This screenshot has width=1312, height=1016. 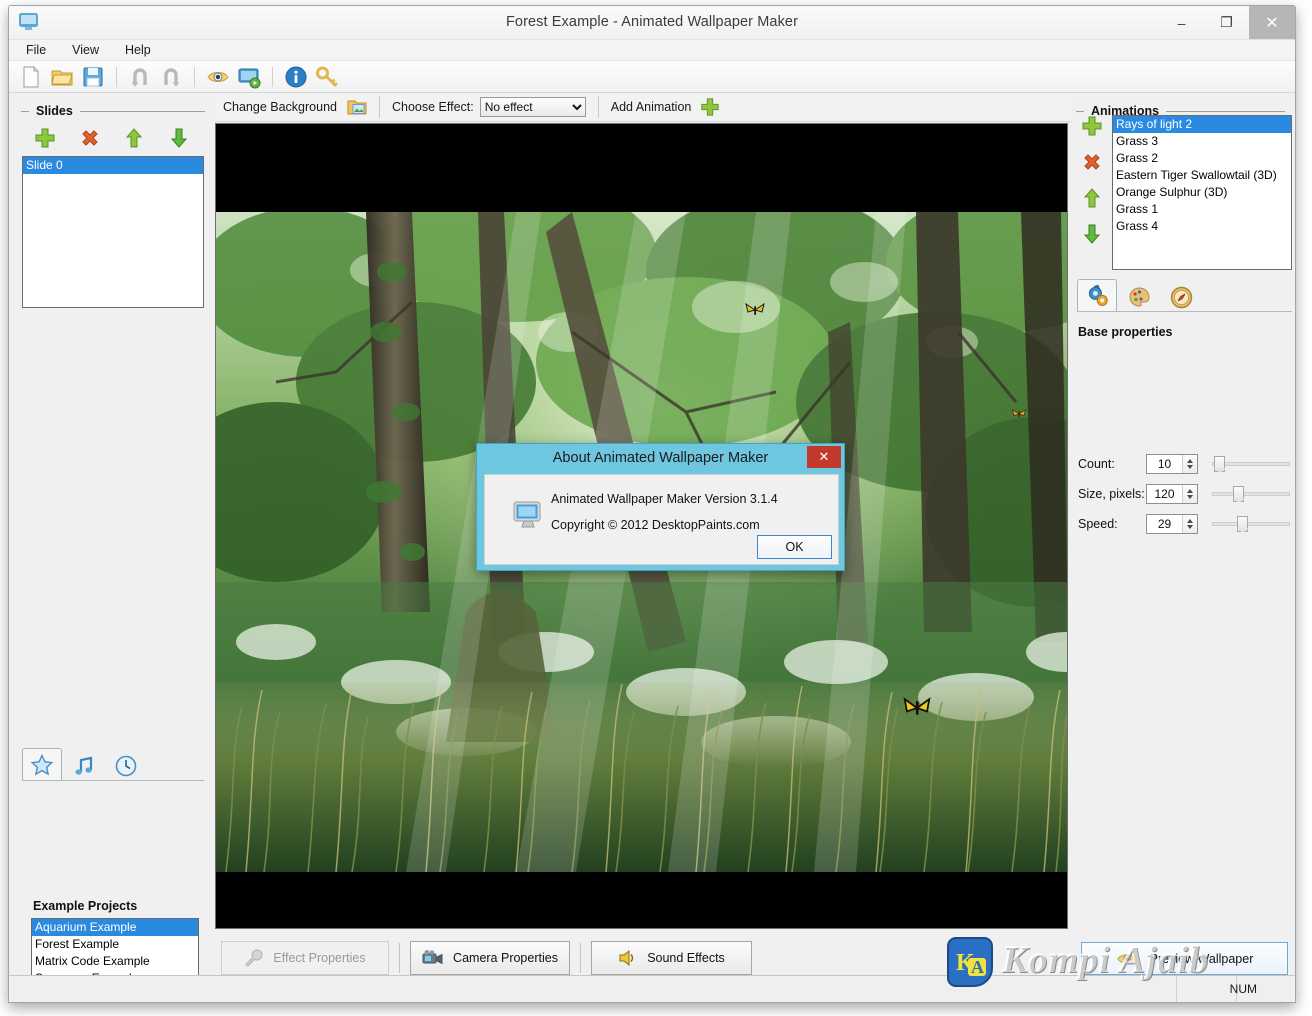 What do you see at coordinates (1202, 158) in the screenshot?
I see `list-item: Grass 2` at bounding box center [1202, 158].